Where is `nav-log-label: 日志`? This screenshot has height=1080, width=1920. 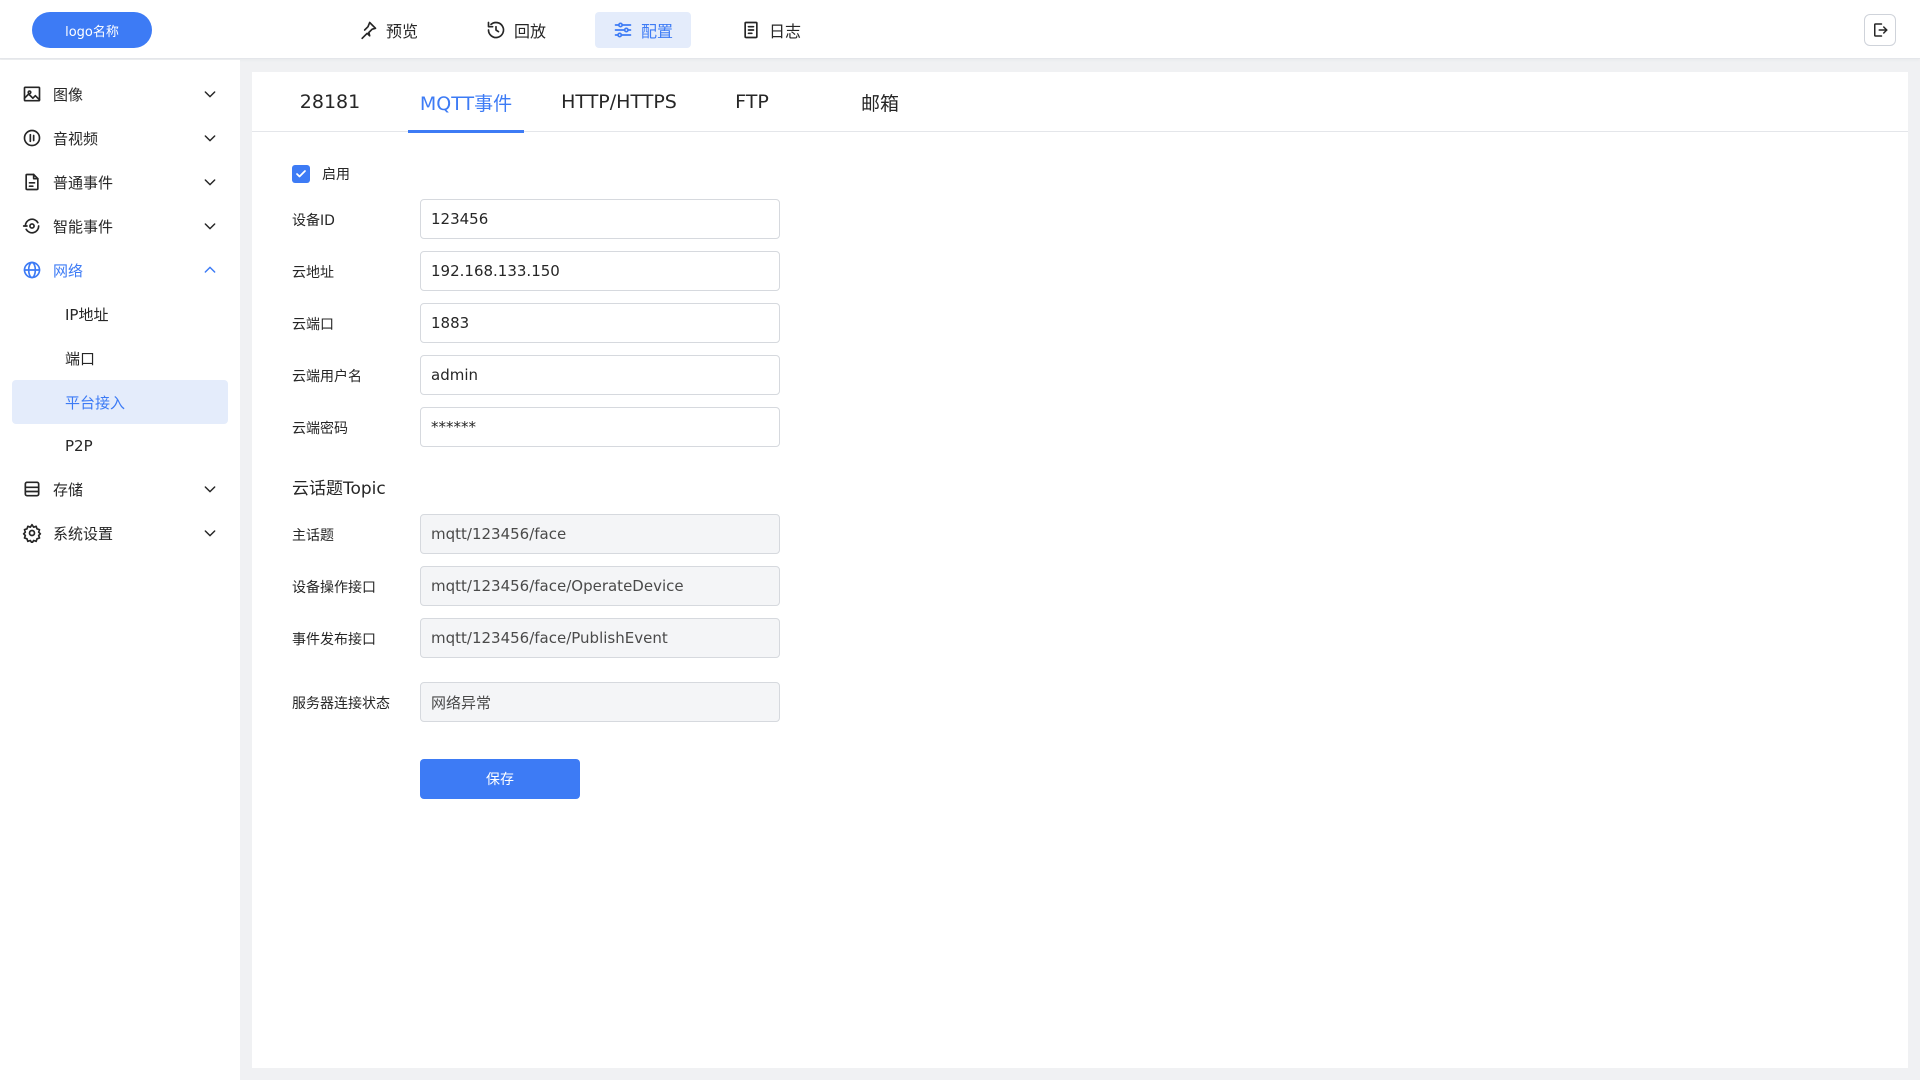
nav-log-label: 日志 is located at coordinates (785, 31).